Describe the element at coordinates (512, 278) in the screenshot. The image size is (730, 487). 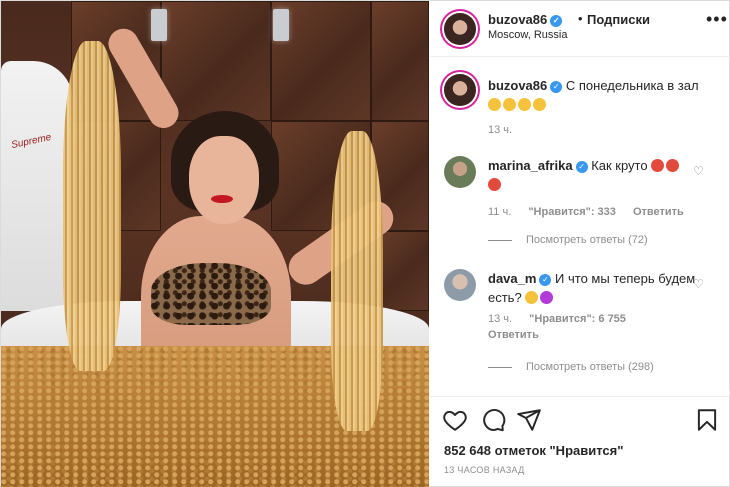
I see `comment-username: dava_m` at that location.